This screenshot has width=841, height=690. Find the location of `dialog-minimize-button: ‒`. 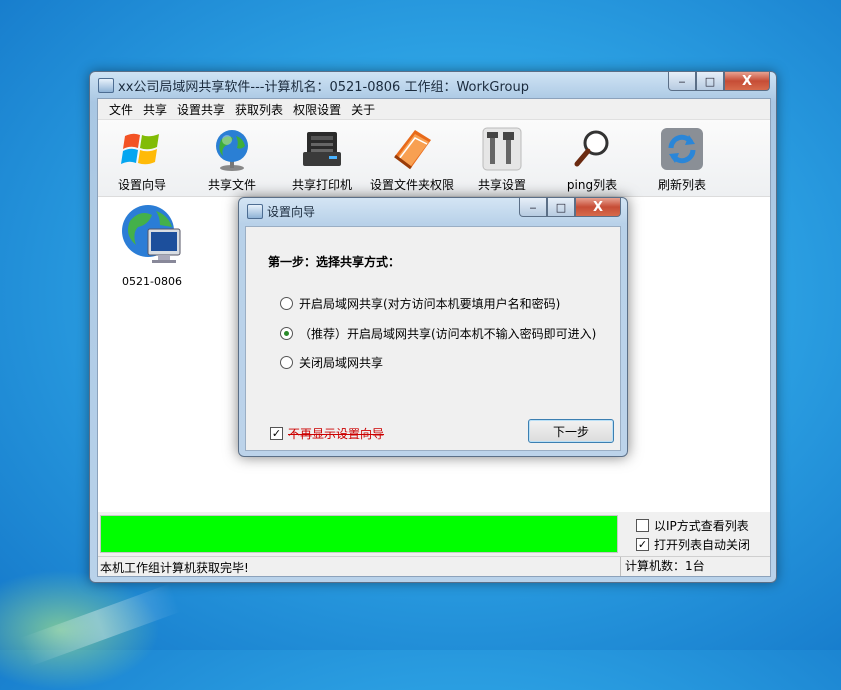

dialog-minimize-button: ‒ is located at coordinates (533, 207).